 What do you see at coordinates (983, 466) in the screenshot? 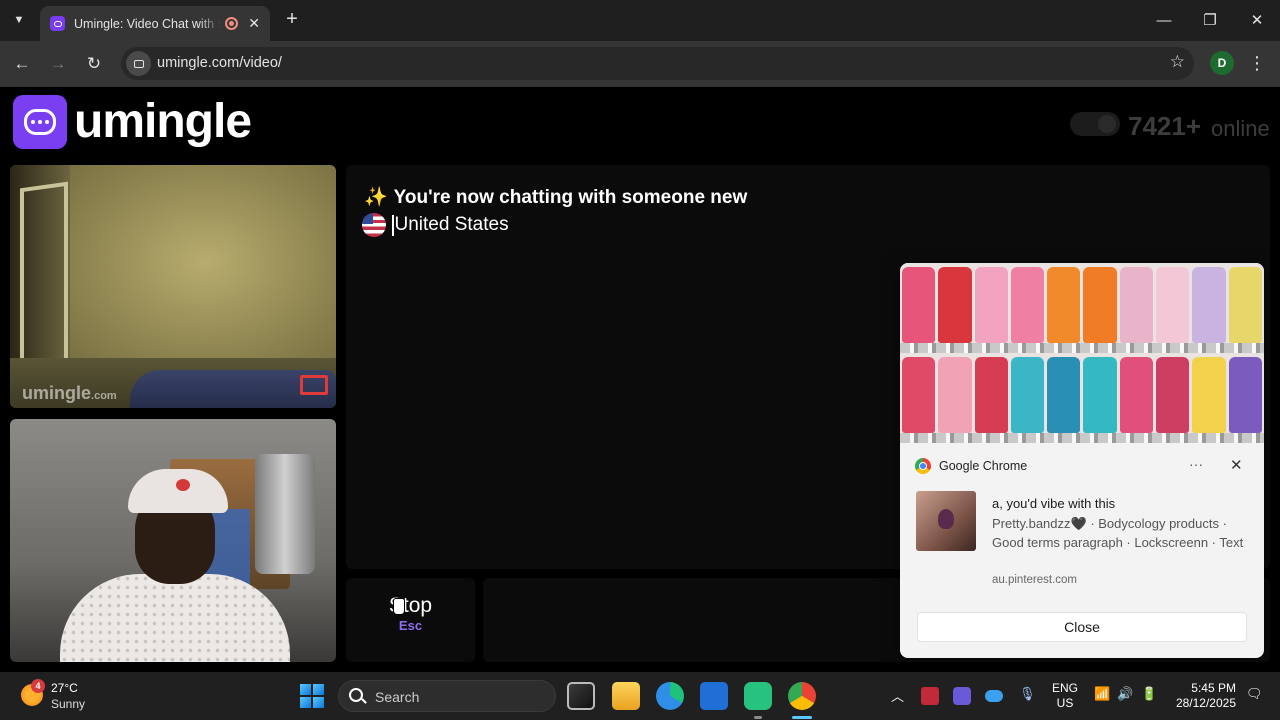
I see `notification-app-name: Google Chrome` at bounding box center [983, 466].